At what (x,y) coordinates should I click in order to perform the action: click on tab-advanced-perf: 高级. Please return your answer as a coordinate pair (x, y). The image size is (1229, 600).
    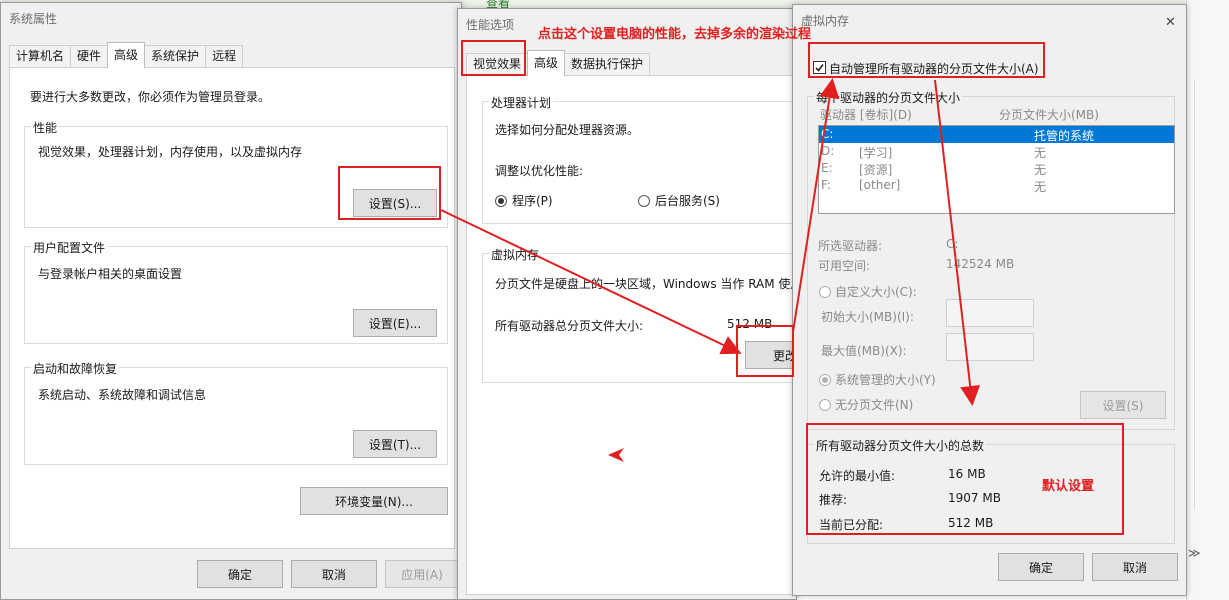
    Looking at the image, I should click on (546, 63).